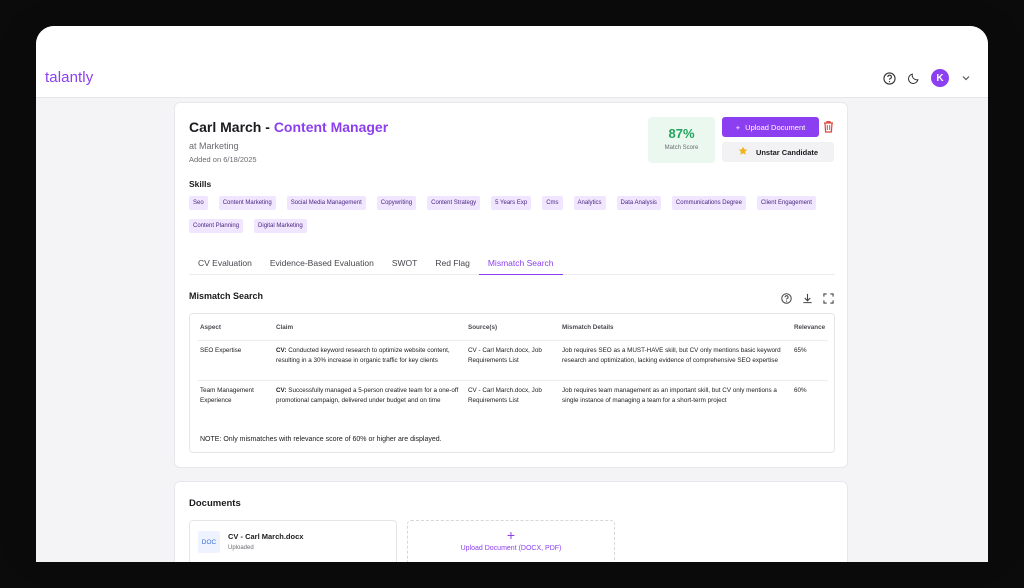 The height and width of the screenshot is (588, 1024). What do you see at coordinates (225, 265) in the screenshot?
I see `tab-cv-evaluation: CV Evaluation` at bounding box center [225, 265].